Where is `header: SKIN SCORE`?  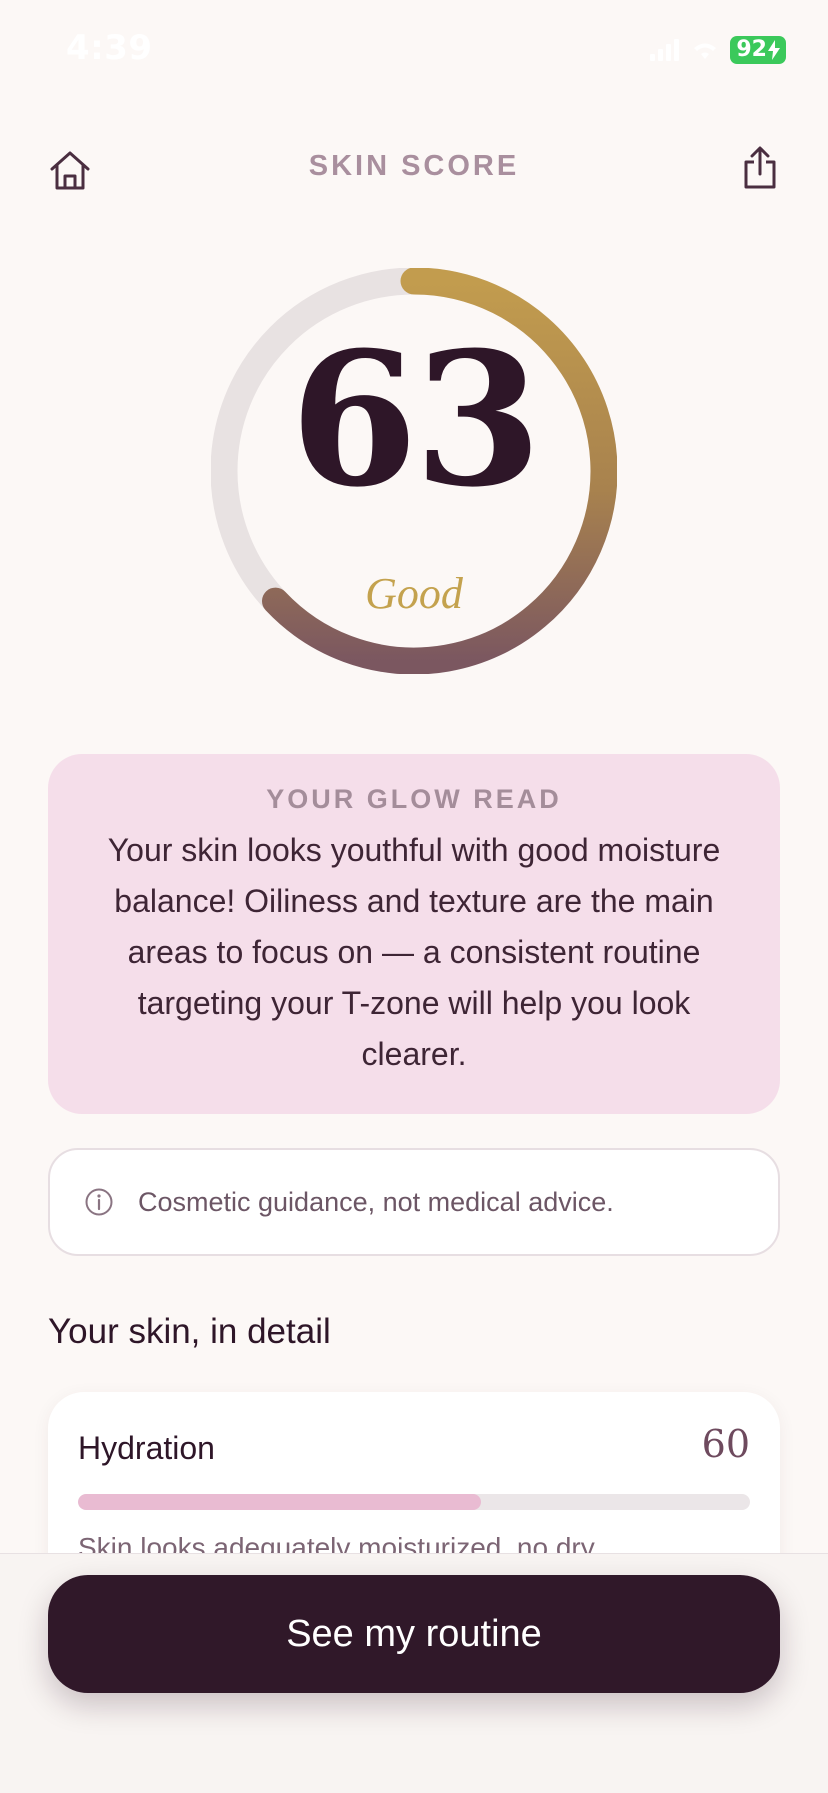 header: SKIN SCORE is located at coordinates (414, 170).